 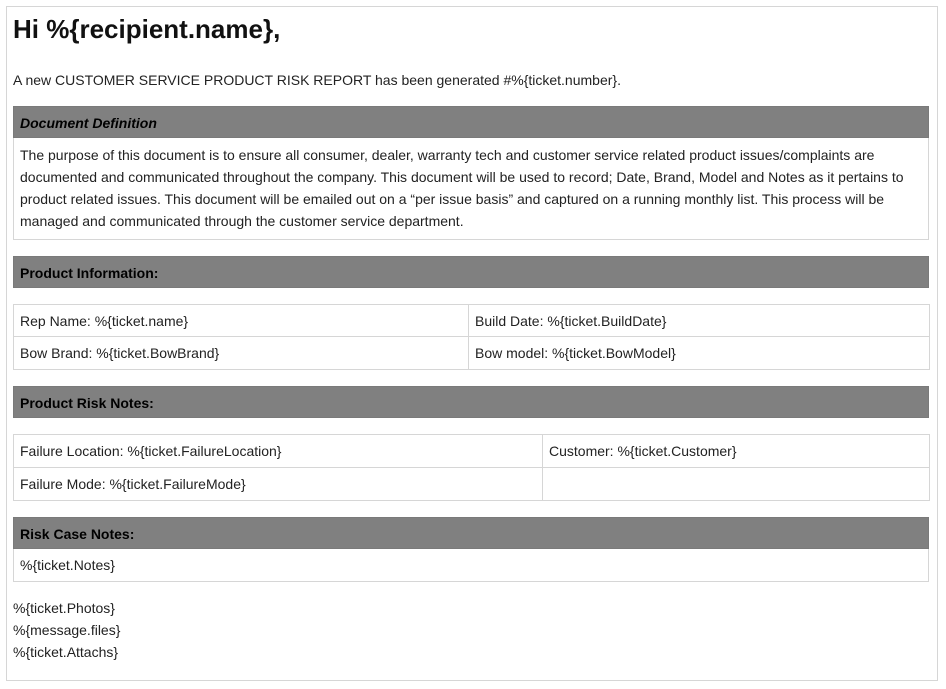 What do you see at coordinates (278, 484) in the screenshot?
I see `failure-mode-cell: Failure Mode: %{ticket.FailureMode}` at bounding box center [278, 484].